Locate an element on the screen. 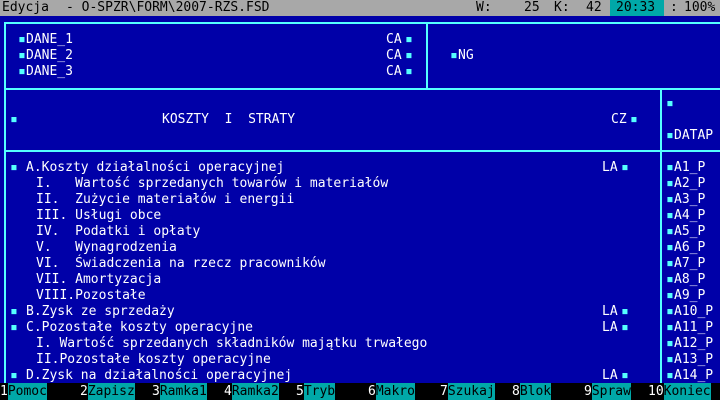 The width and height of the screenshot is (720, 400). row-label: A.Koszty działalności operacyjnej is located at coordinates (155, 168).